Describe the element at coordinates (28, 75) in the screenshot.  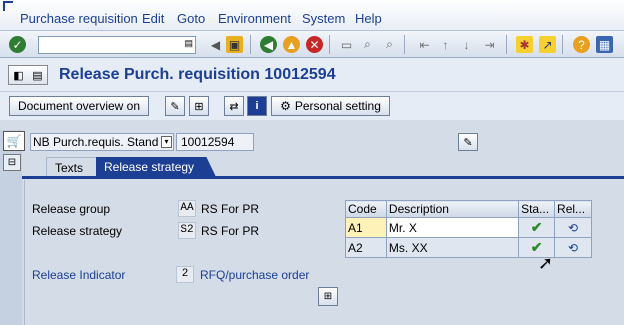
I see `title-icon-group: ◧ ▤` at that location.